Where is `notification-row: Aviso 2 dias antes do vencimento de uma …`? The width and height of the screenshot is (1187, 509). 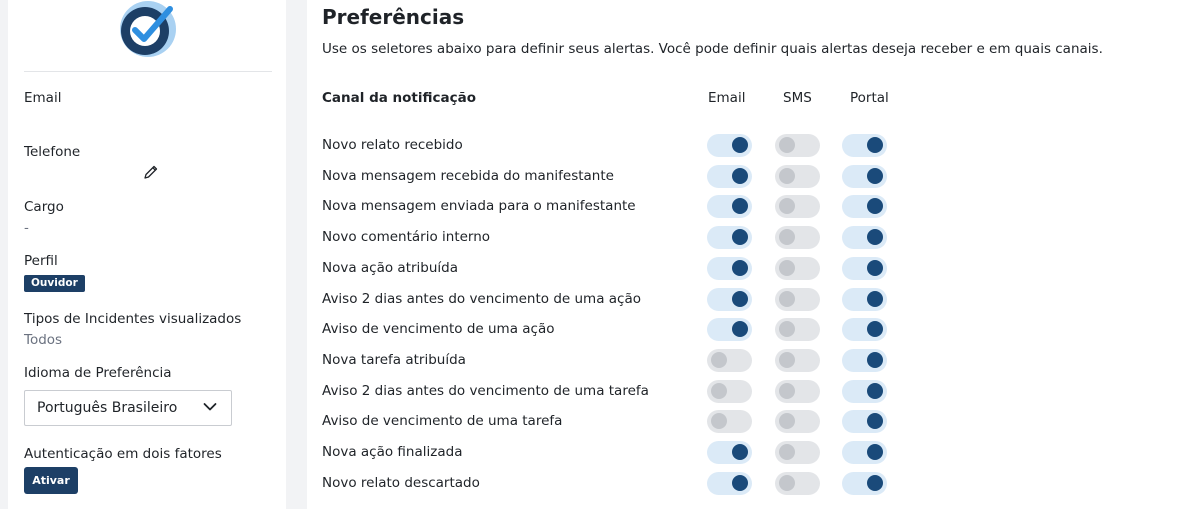 notification-row: Aviso 2 dias antes do vencimento de uma … is located at coordinates (747, 391).